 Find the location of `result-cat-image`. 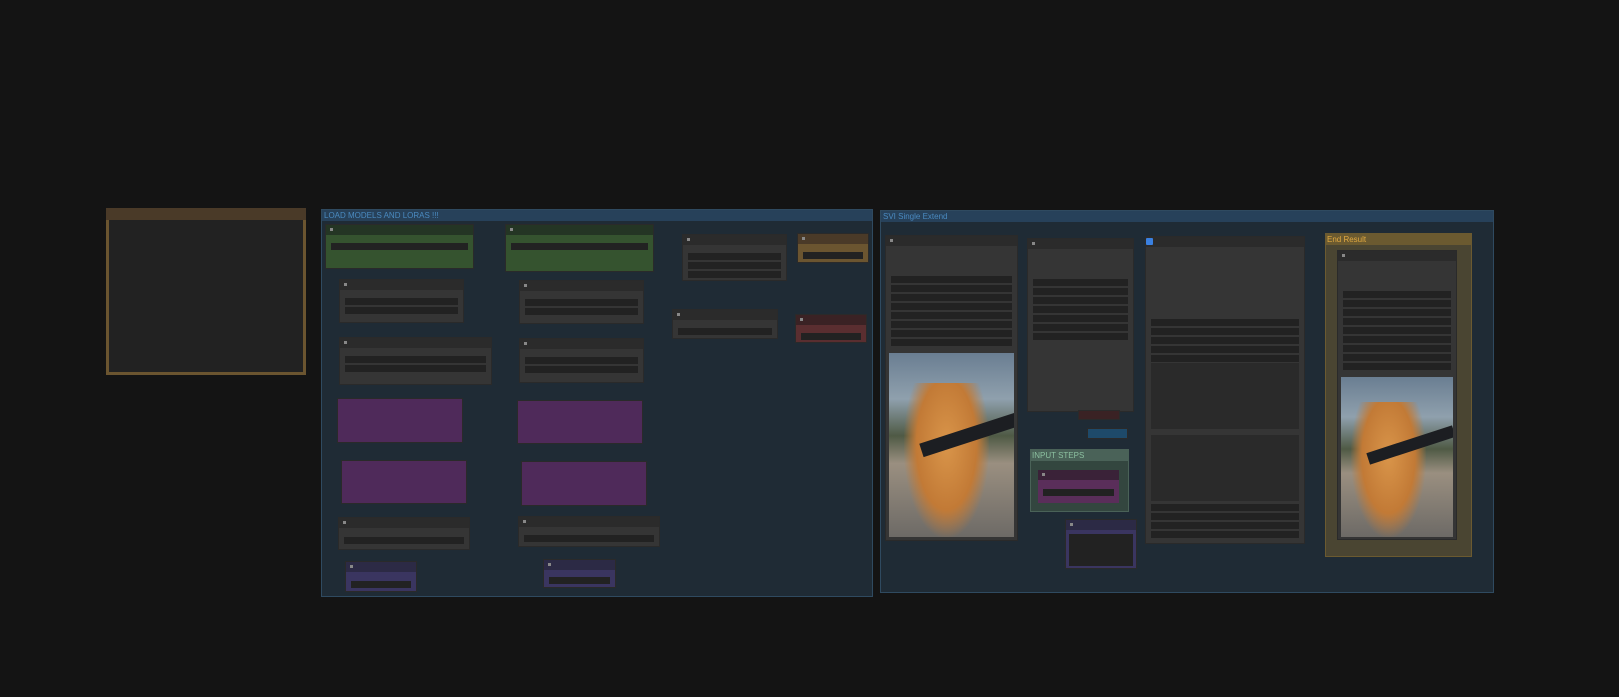

result-cat-image is located at coordinates (1397, 457).